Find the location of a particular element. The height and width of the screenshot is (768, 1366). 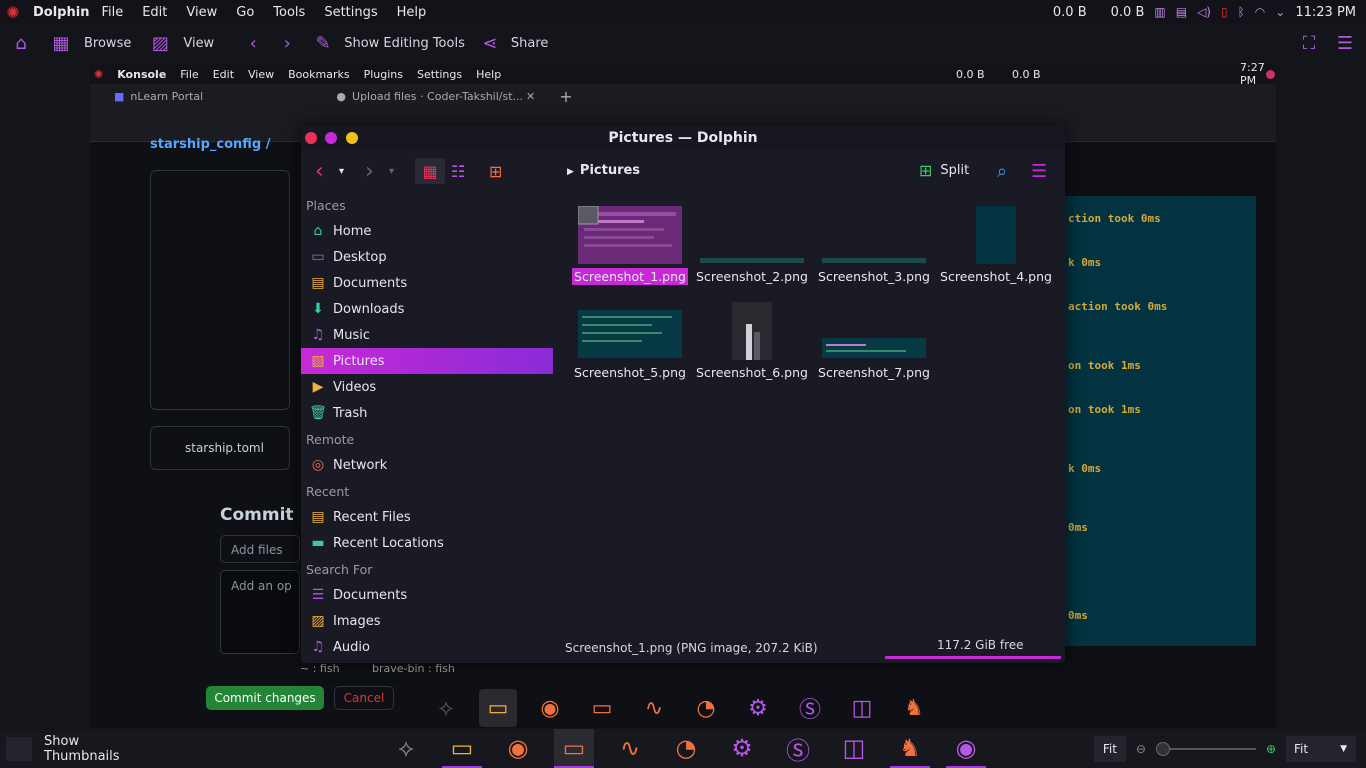

search-icon: ⌕ is located at coordinates (1002, 171).